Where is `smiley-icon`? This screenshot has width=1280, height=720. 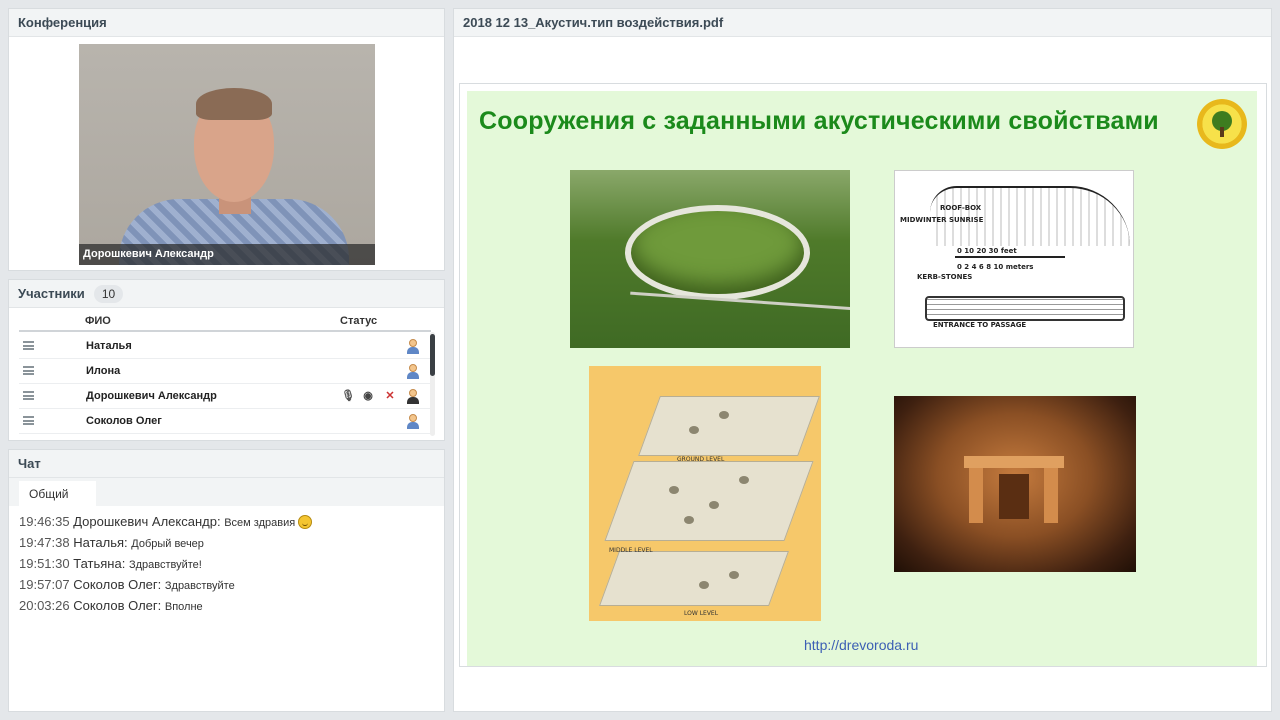 smiley-icon is located at coordinates (305, 522).